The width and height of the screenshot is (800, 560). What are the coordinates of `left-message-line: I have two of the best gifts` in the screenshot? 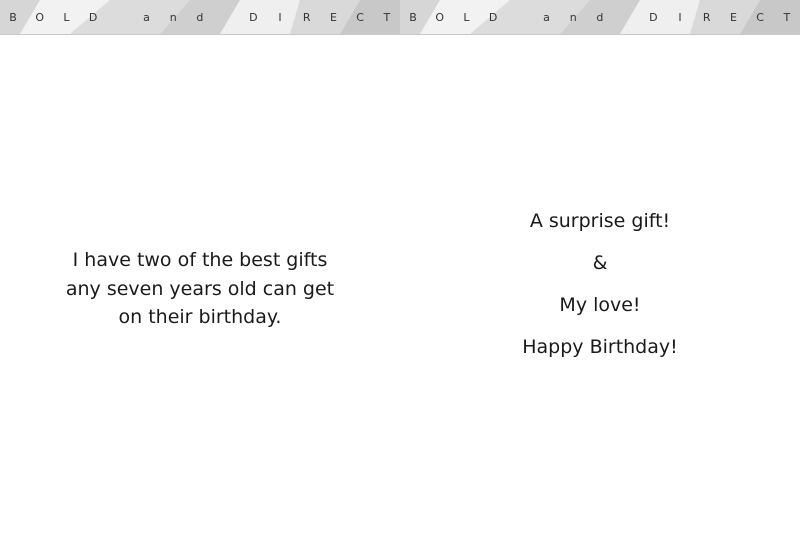 It's located at (200, 260).